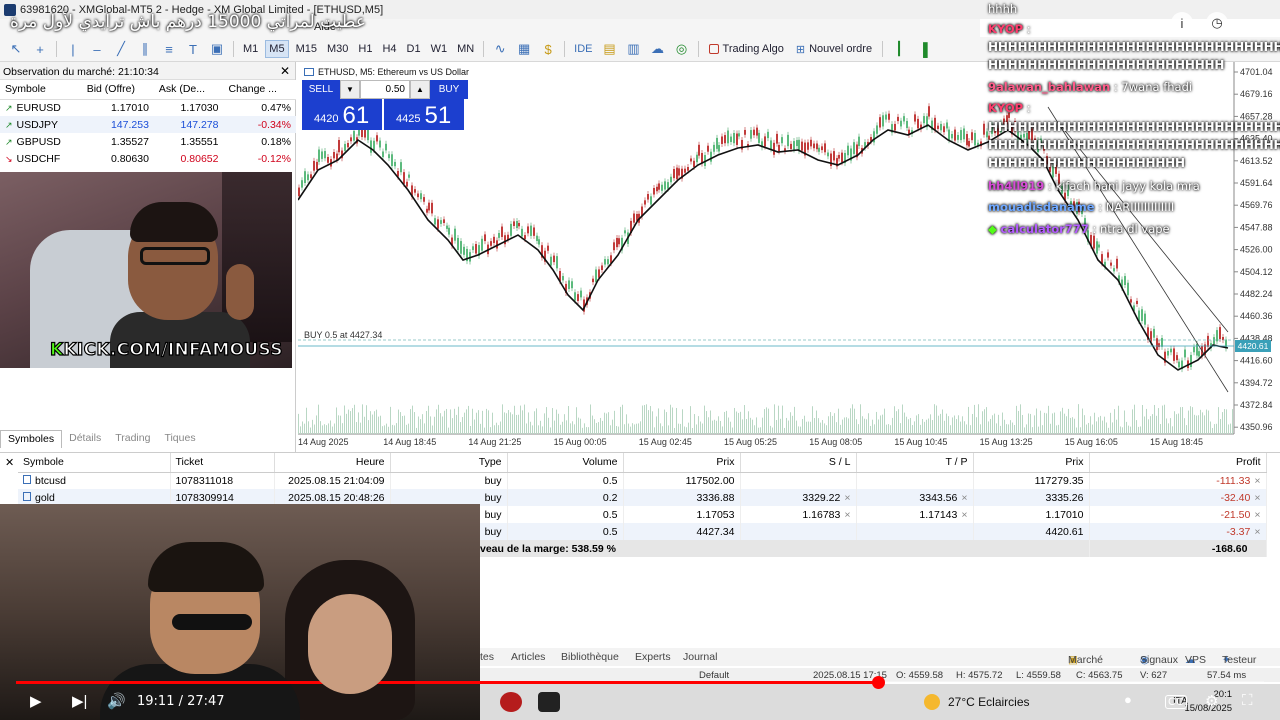 The width and height of the screenshot is (1280, 720). Describe the element at coordinates (222, 463) in the screenshot. I see `col-ticket: Ticket` at that location.